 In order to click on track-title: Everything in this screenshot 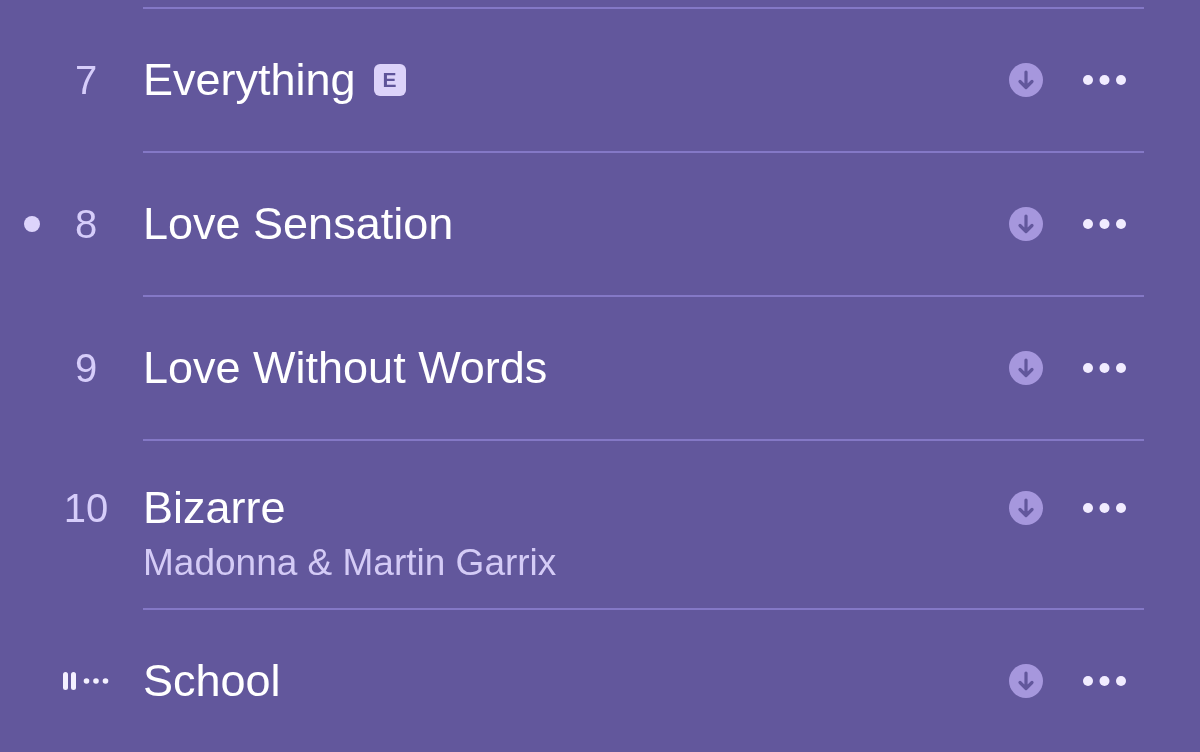, I will do `click(249, 80)`.